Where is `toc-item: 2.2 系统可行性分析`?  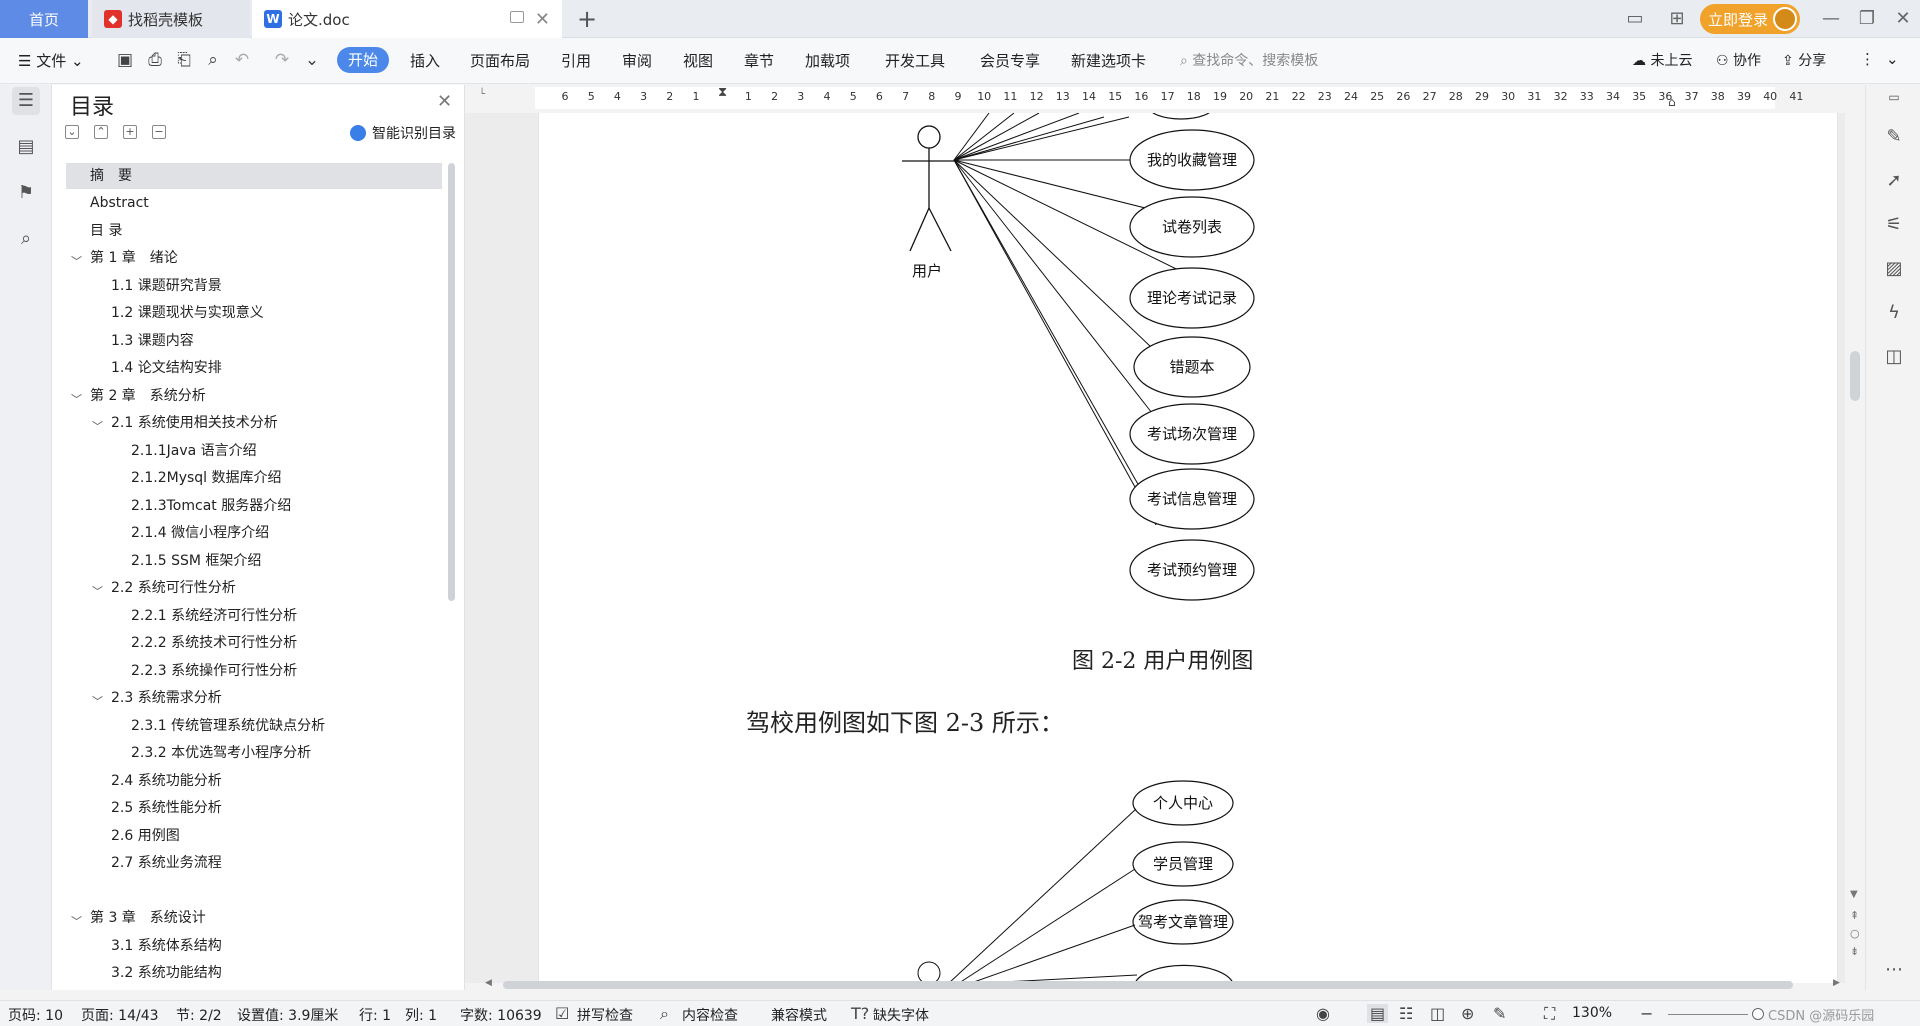
toc-item: 2.2 系统可行性分析 is located at coordinates (173, 588).